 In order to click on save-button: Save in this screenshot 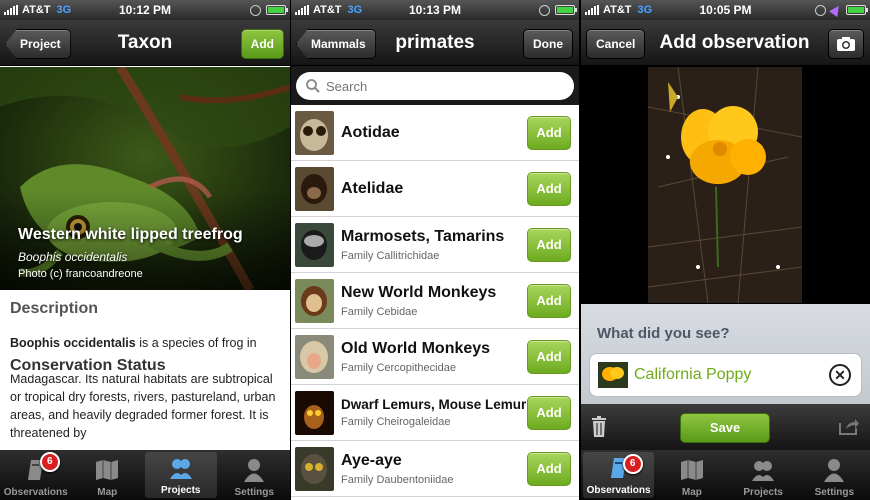, I will do `click(725, 428)`.